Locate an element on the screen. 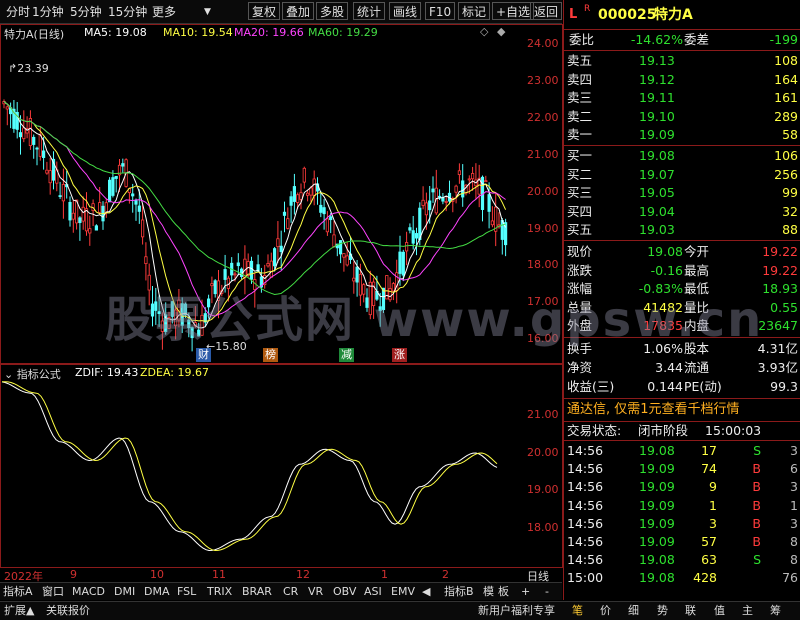  tab-indicator-b: 指标B is located at coordinates (459, 592).